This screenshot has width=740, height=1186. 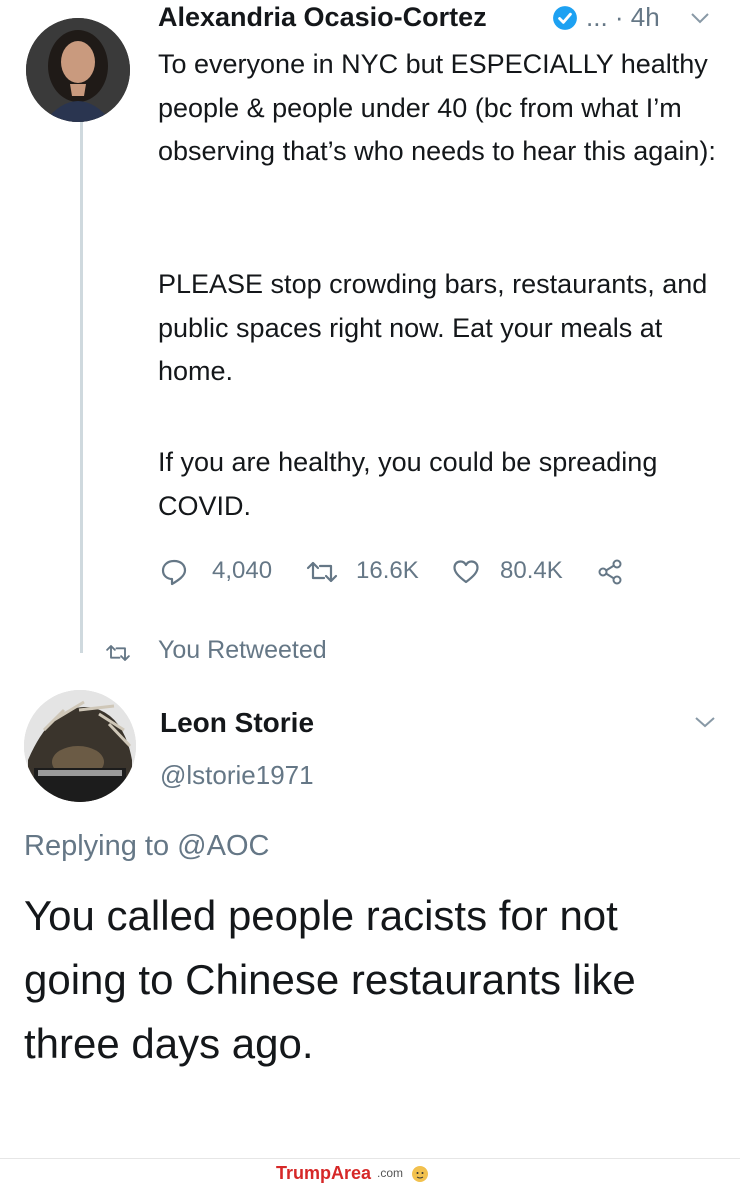 What do you see at coordinates (420, 1174) in the screenshot?
I see `brand-logo-icon` at bounding box center [420, 1174].